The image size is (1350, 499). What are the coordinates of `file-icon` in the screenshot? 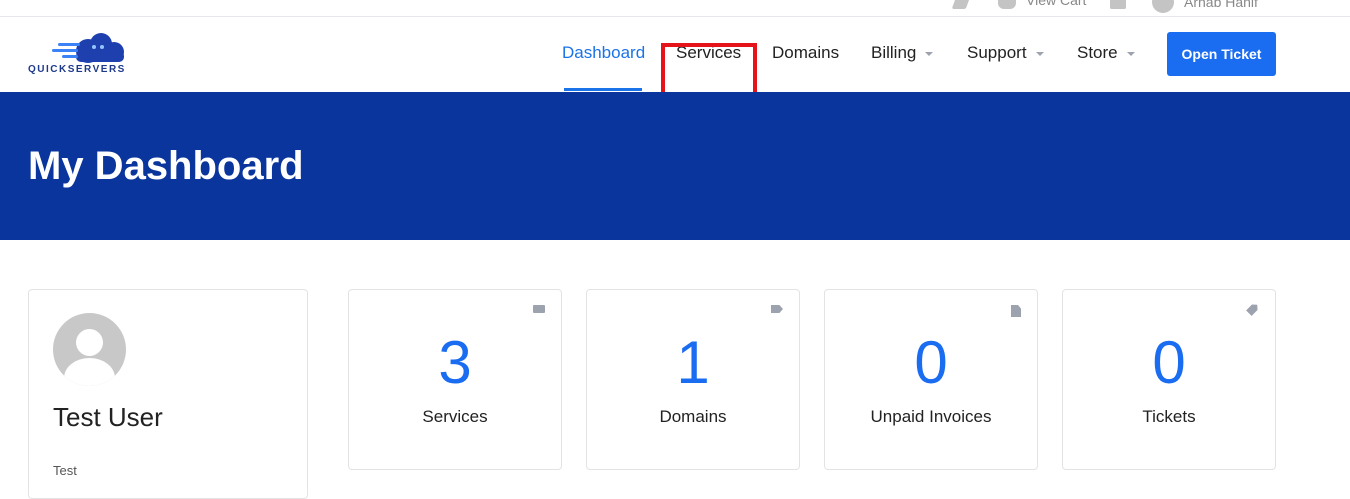 It's located at (1016, 311).